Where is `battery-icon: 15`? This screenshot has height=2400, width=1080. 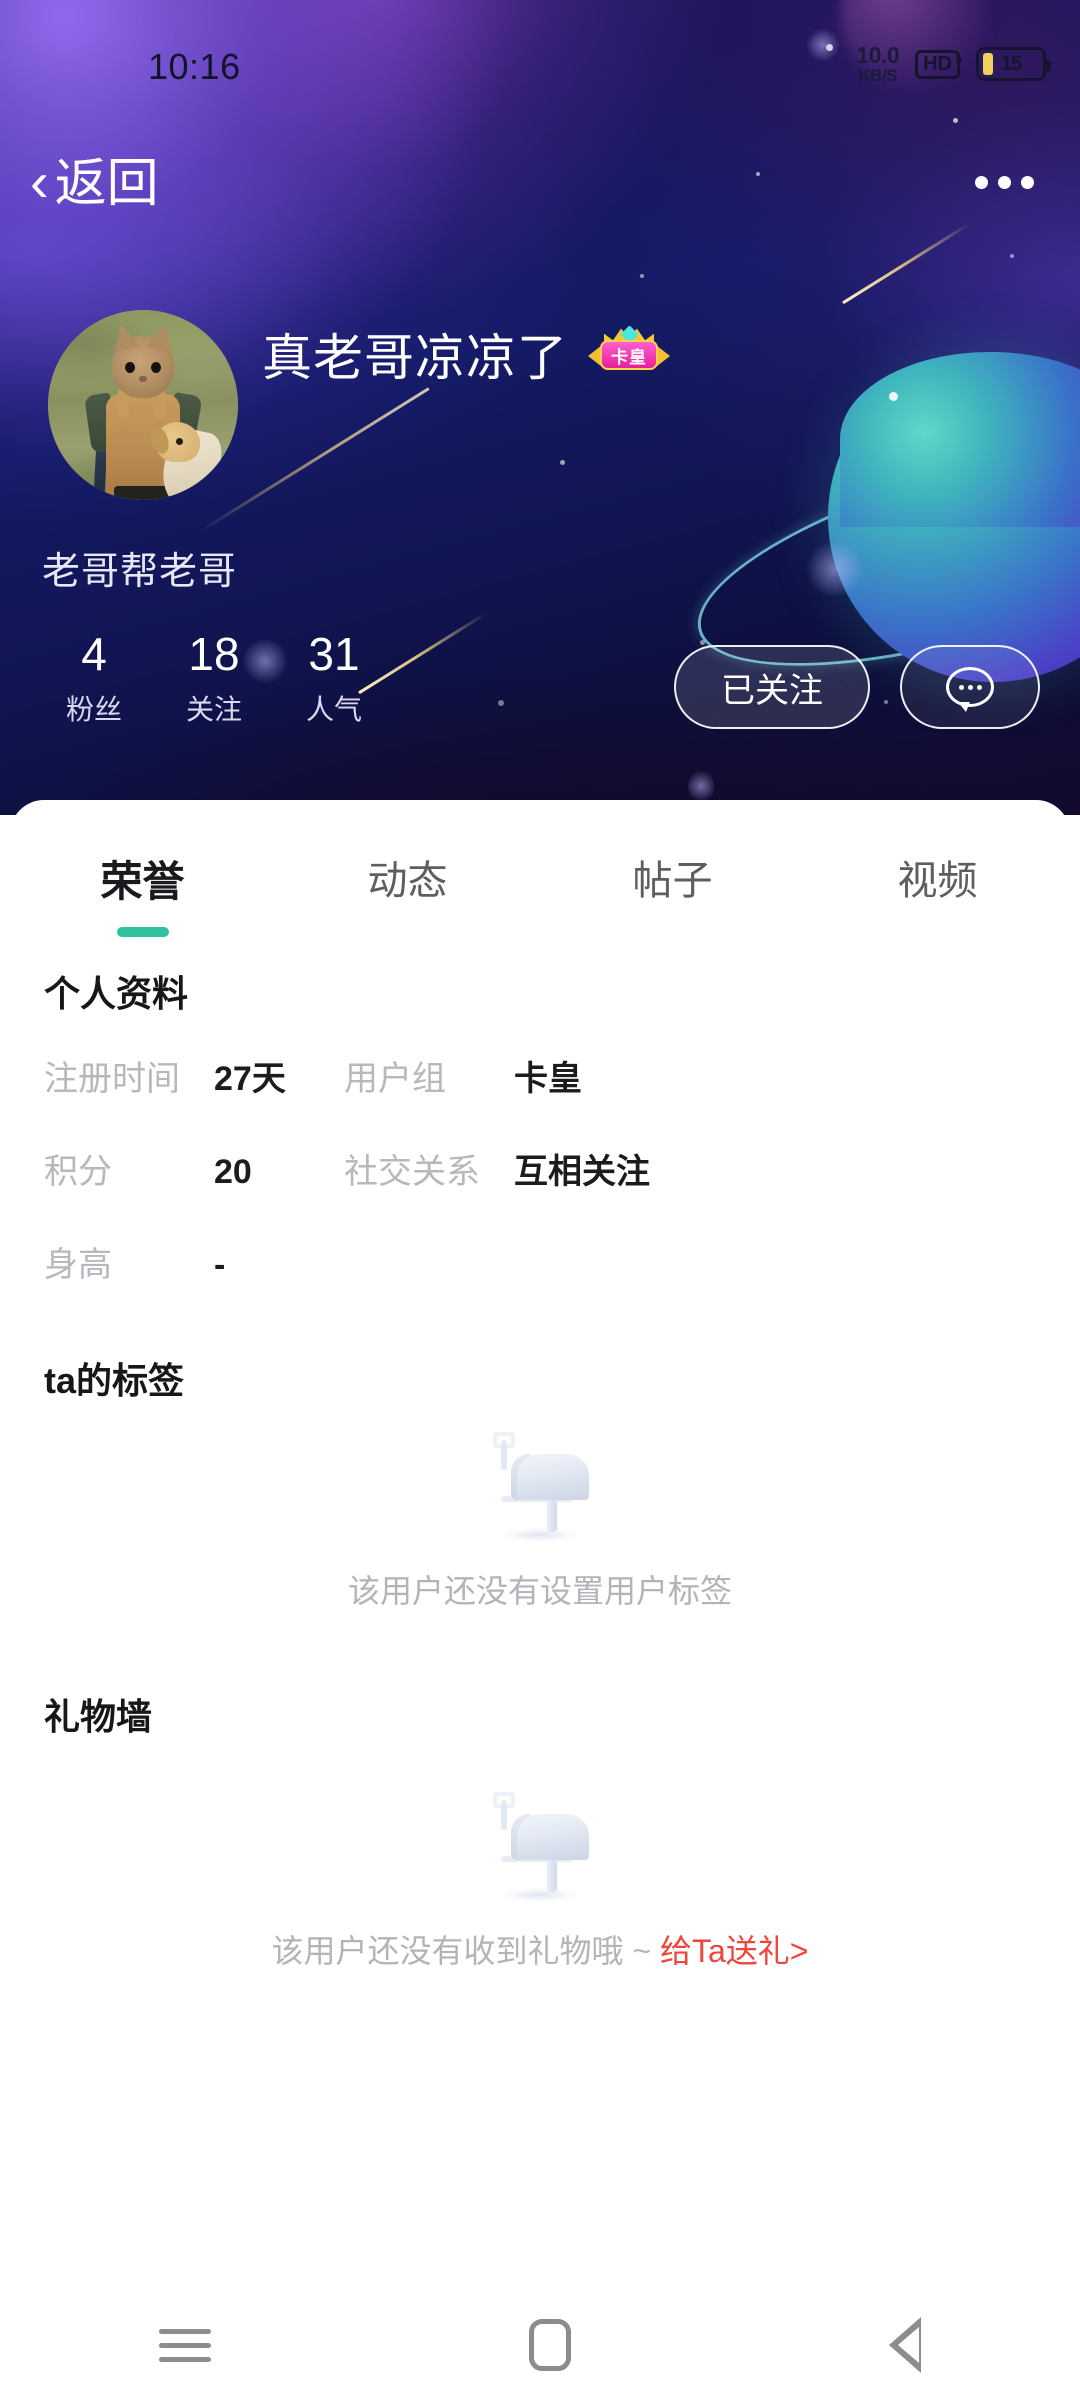 battery-icon: 15 is located at coordinates (1013, 64).